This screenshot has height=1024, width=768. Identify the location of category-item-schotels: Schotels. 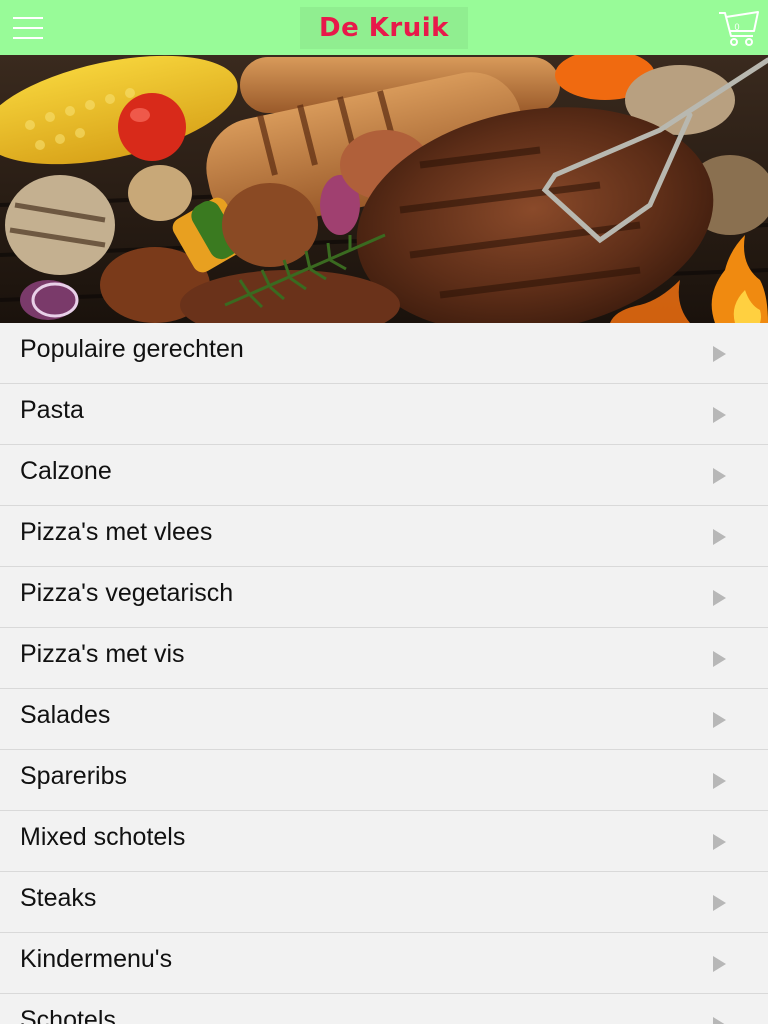
(384, 1009).